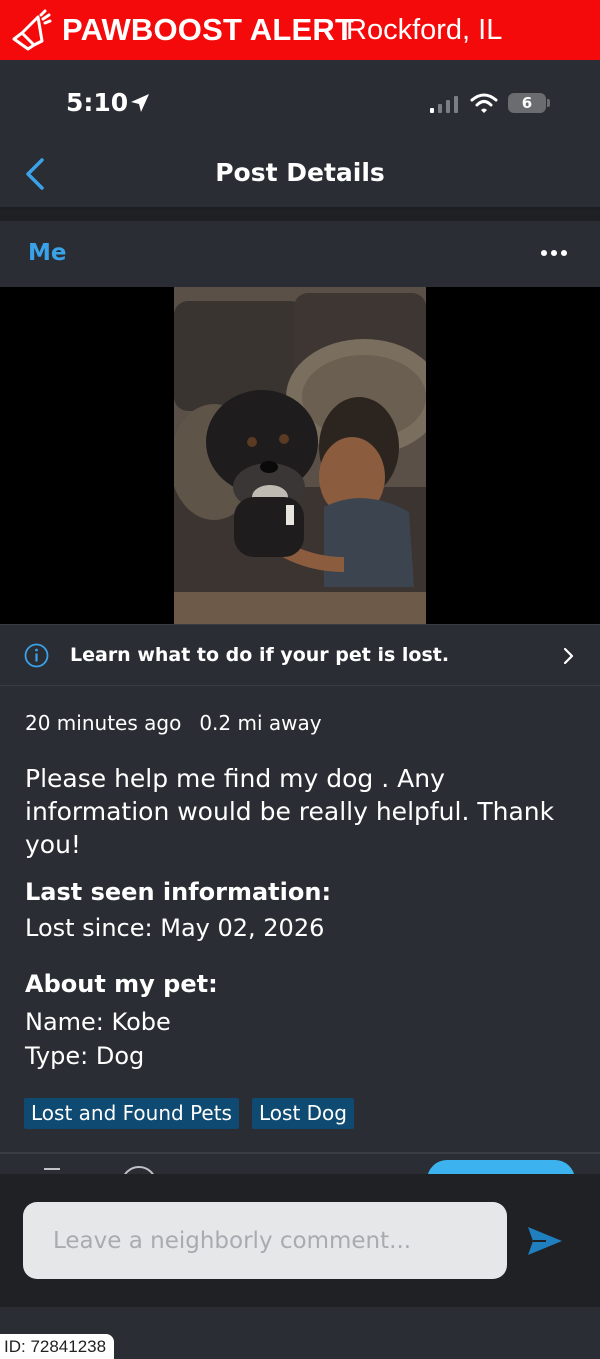  What do you see at coordinates (444, 104) in the screenshot?
I see `signal-icon` at bounding box center [444, 104].